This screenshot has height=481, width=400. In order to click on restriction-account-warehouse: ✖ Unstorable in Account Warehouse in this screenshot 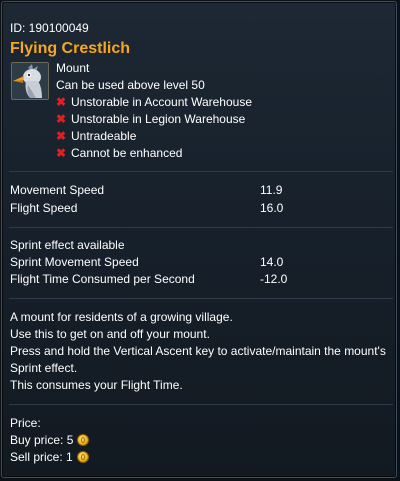, I will do `click(154, 102)`.